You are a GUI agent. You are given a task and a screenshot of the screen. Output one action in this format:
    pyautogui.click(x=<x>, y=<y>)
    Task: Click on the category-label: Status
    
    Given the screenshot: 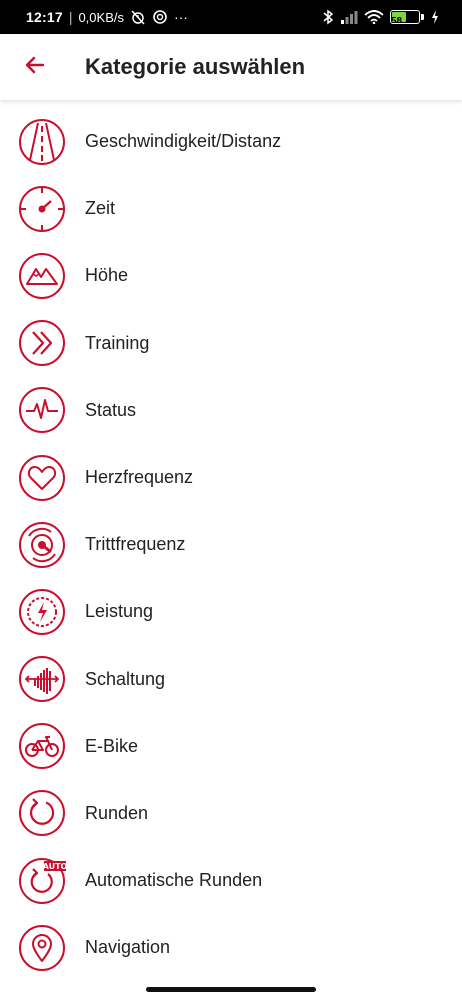 What is the action you would take?
    pyautogui.click(x=111, y=409)
    